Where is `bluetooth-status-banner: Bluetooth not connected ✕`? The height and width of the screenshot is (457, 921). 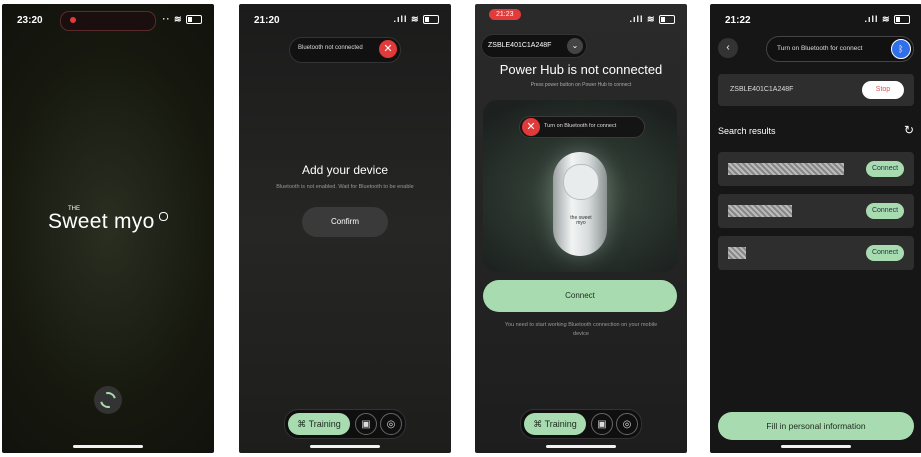
bluetooth-status-banner: Bluetooth not connected ✕ is located at coordinates (345, 50).